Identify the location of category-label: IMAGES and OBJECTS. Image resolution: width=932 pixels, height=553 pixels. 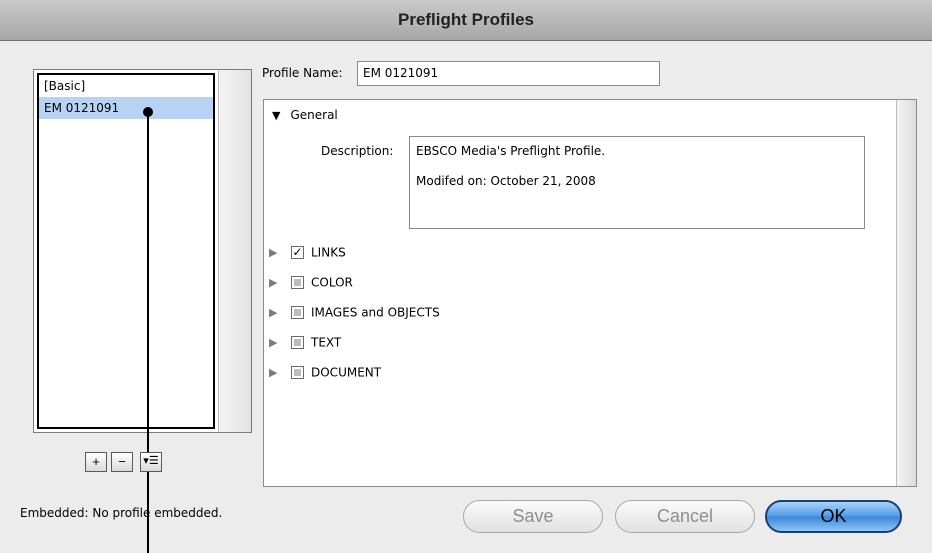
(375, 312).